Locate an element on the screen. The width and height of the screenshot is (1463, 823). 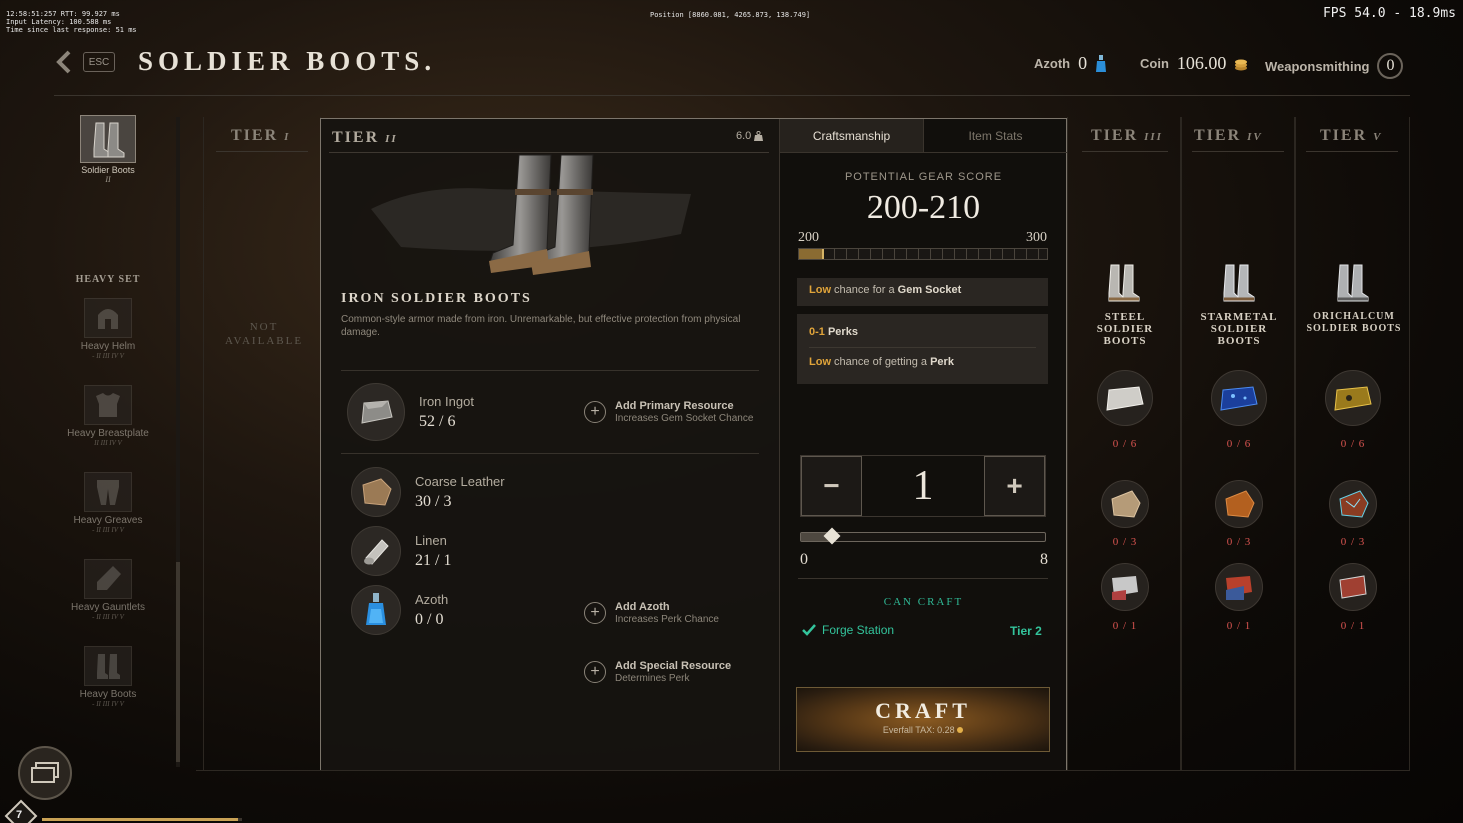
tab-item-stats: Item Stats is located at coordinates (995, 135).